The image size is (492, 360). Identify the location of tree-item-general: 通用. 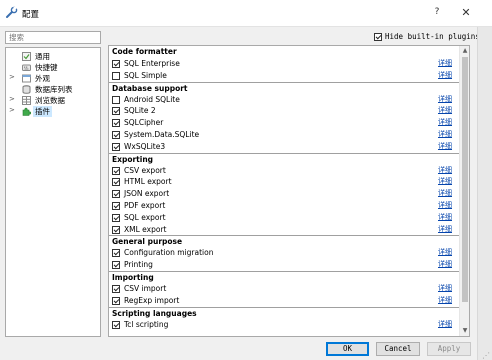
(53, 56).